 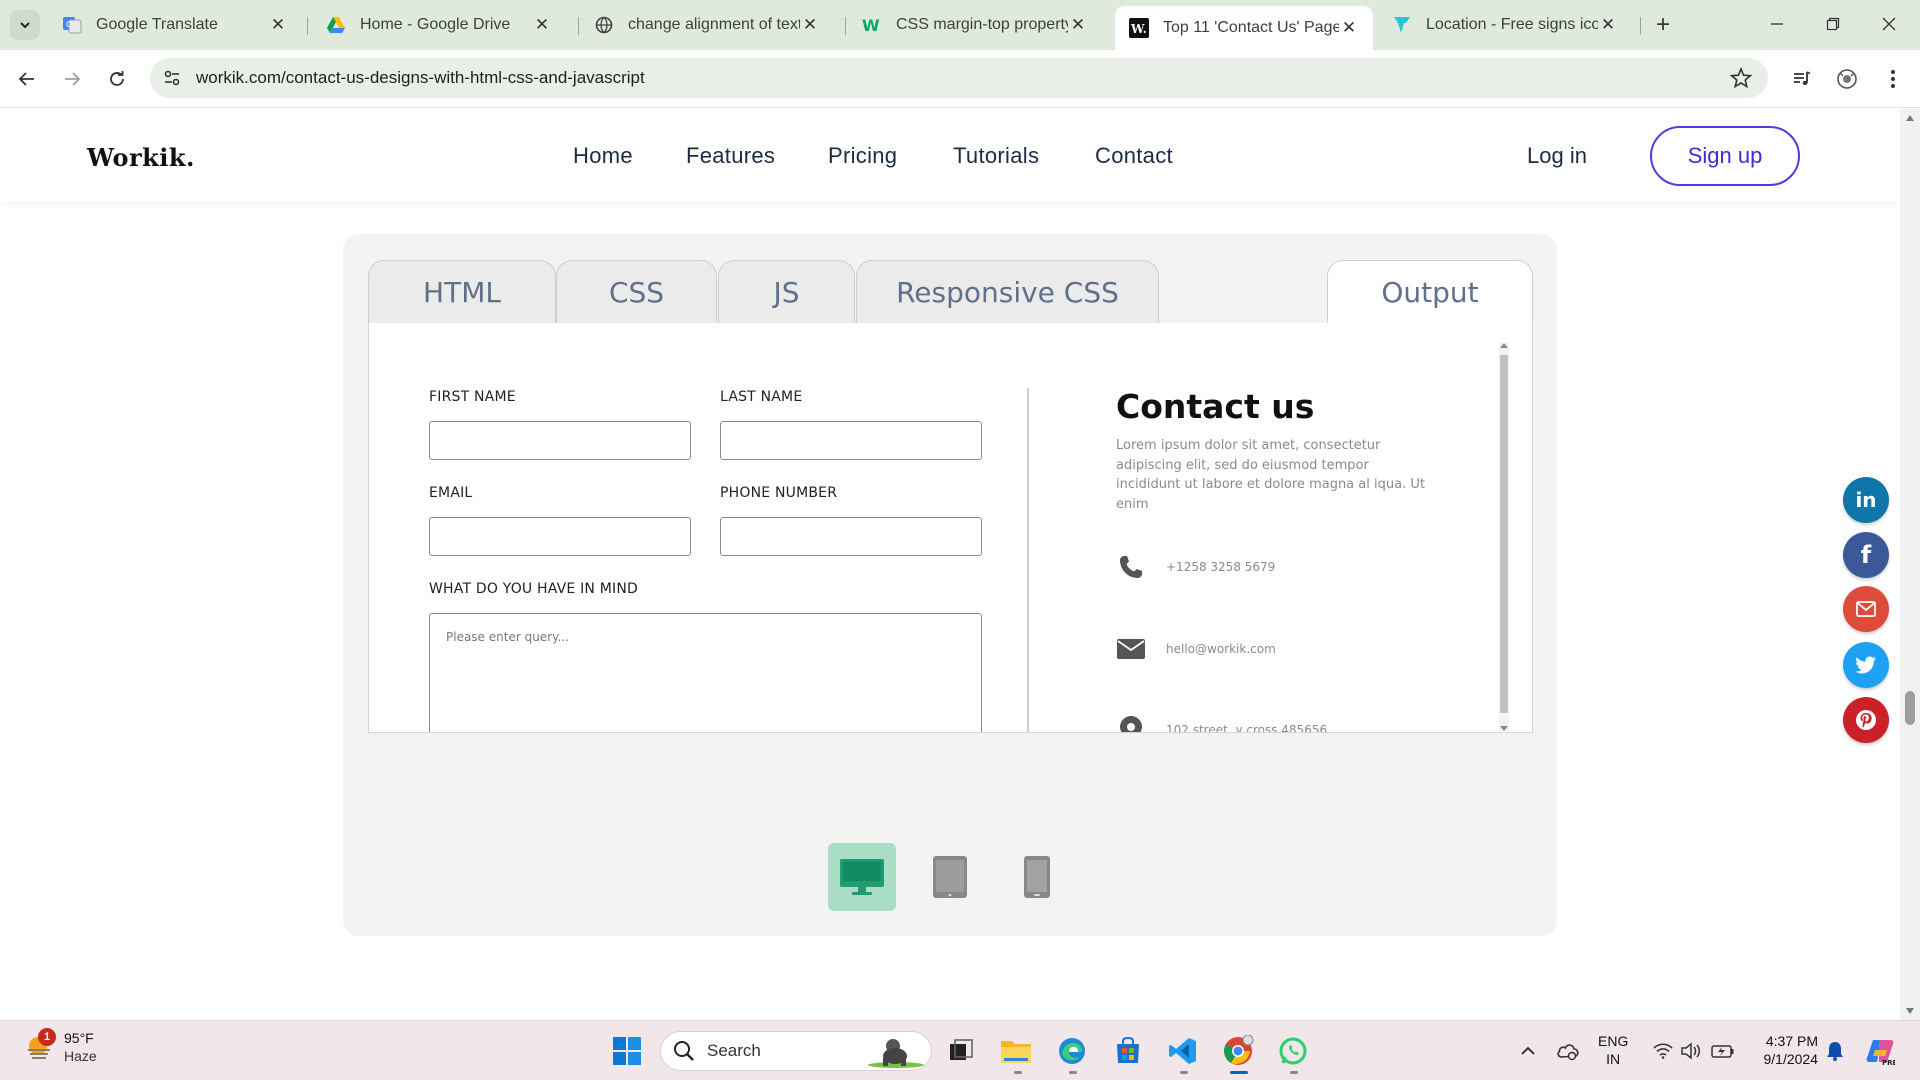 I want to click on battery-charging-icon, so click(x=1722, y=1051).